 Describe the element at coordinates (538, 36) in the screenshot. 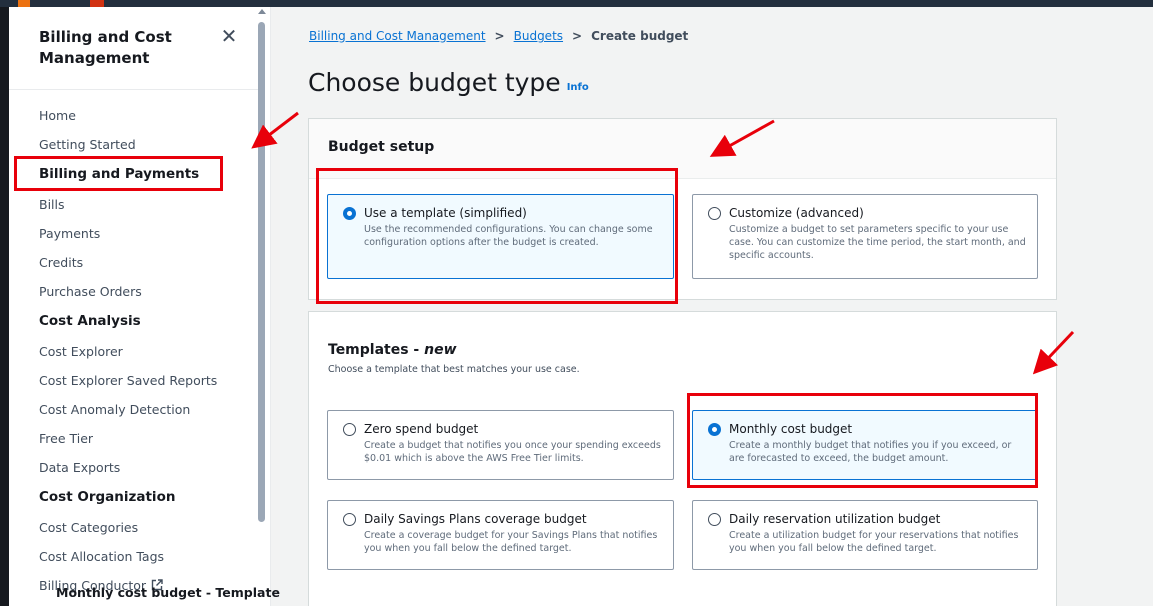

I see `breadcrumb-link-budgets: Budgets` at that location.